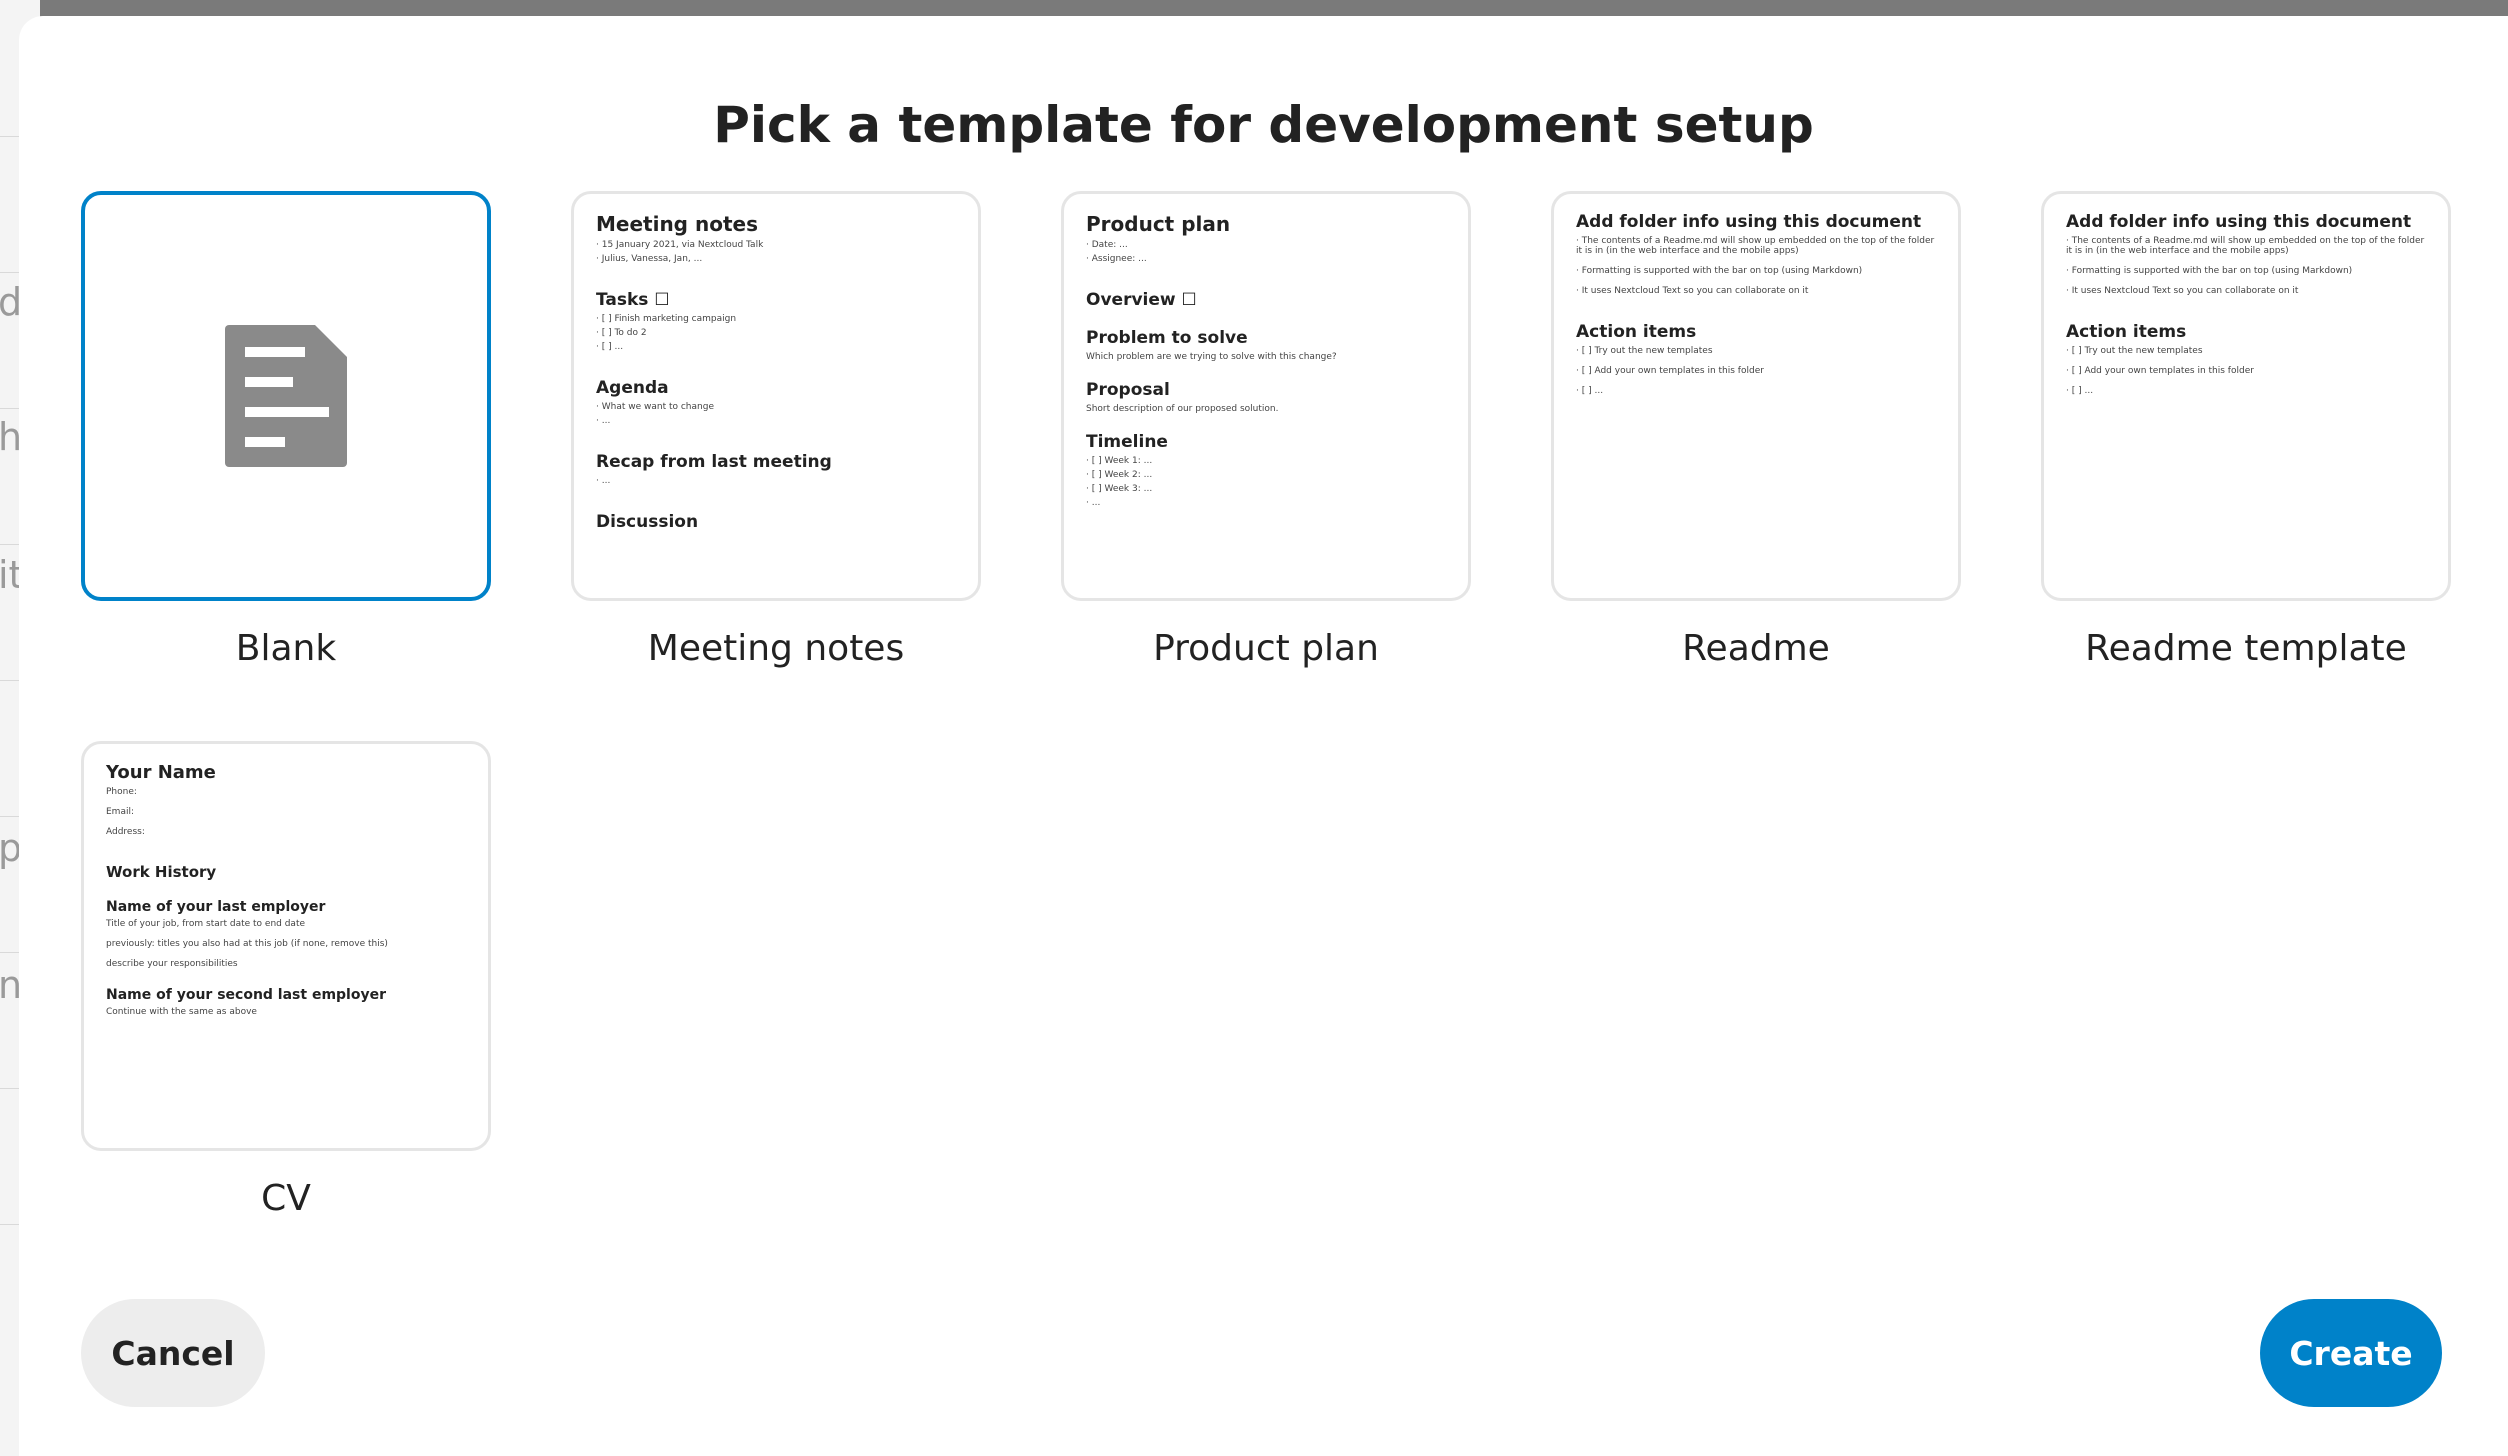 The height and width of the screenshot is (1456, 2508). Describe the element at coordinates (655, 407) in the screenshot. I see `preview-line: · What we want to change` at that location.